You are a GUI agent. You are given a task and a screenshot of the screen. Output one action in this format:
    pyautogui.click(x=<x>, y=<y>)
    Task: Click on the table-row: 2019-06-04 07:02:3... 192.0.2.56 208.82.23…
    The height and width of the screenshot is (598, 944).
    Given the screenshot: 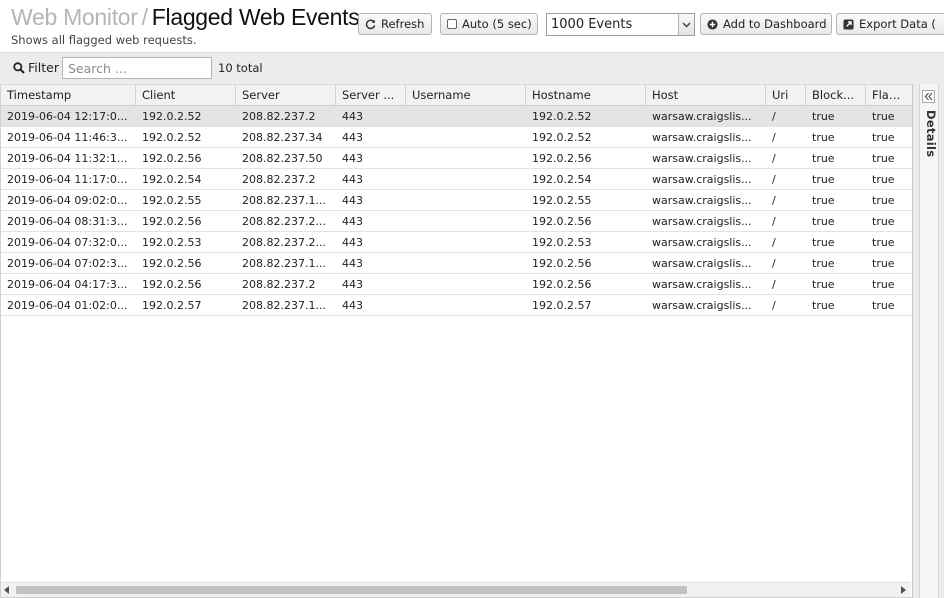 What is the action you would take?
    pyautogui.click(x=456, y=263)
    